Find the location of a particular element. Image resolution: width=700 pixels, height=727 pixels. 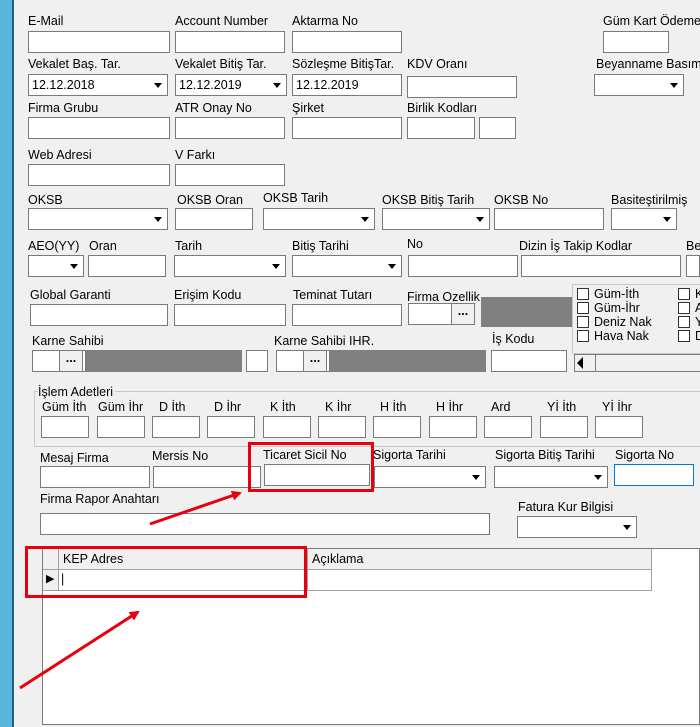

aktarma-no-field is located at coordinates (347, 42).